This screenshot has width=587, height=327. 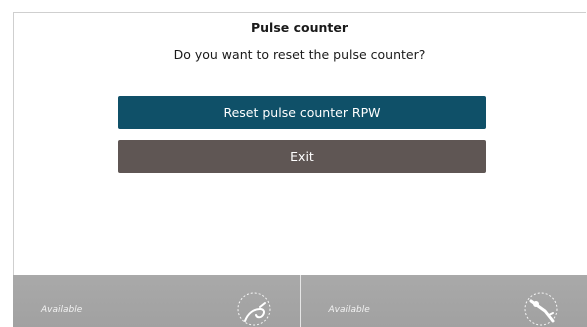 I want to click on dialog-title: Pulse counter, so click(x=299, y=27).